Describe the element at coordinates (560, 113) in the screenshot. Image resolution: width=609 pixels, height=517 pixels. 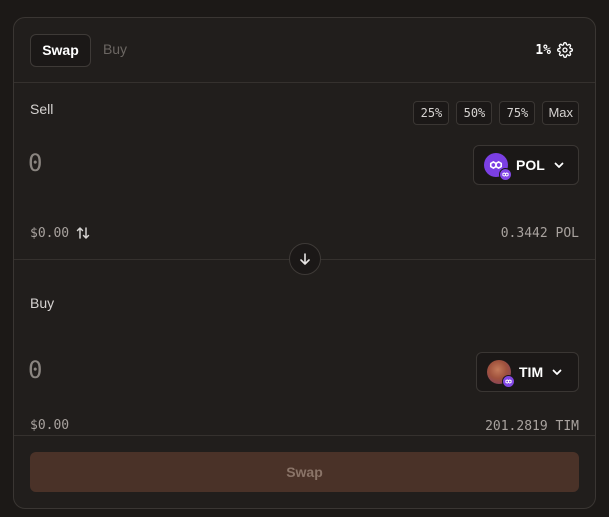
I see `max-button: Max` at that location.